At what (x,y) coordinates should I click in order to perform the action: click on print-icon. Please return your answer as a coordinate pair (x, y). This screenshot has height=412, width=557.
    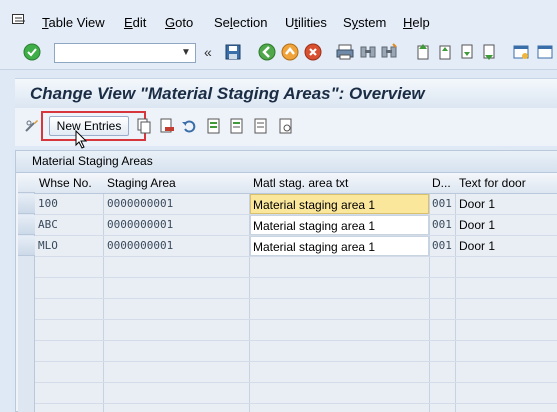
    Looking at the image, I should click on (345, 52).